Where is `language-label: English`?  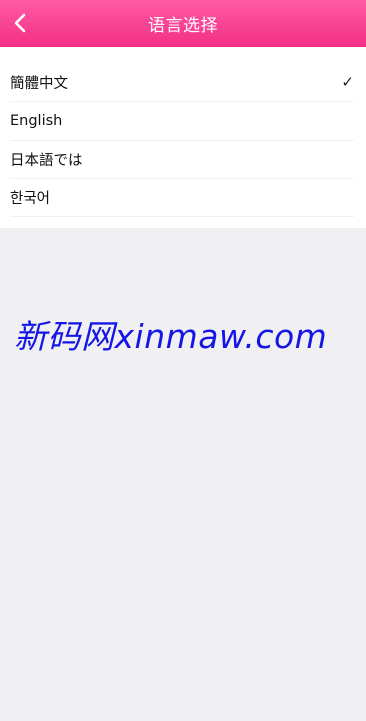 language-label: English is located at coordinates (36, 121).